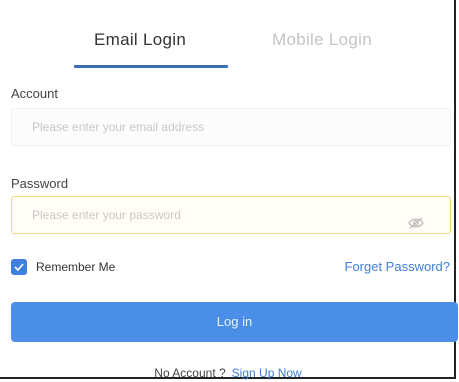 The image size is (459, 382). I want to click on remember-checkbox, so click(19, 267).